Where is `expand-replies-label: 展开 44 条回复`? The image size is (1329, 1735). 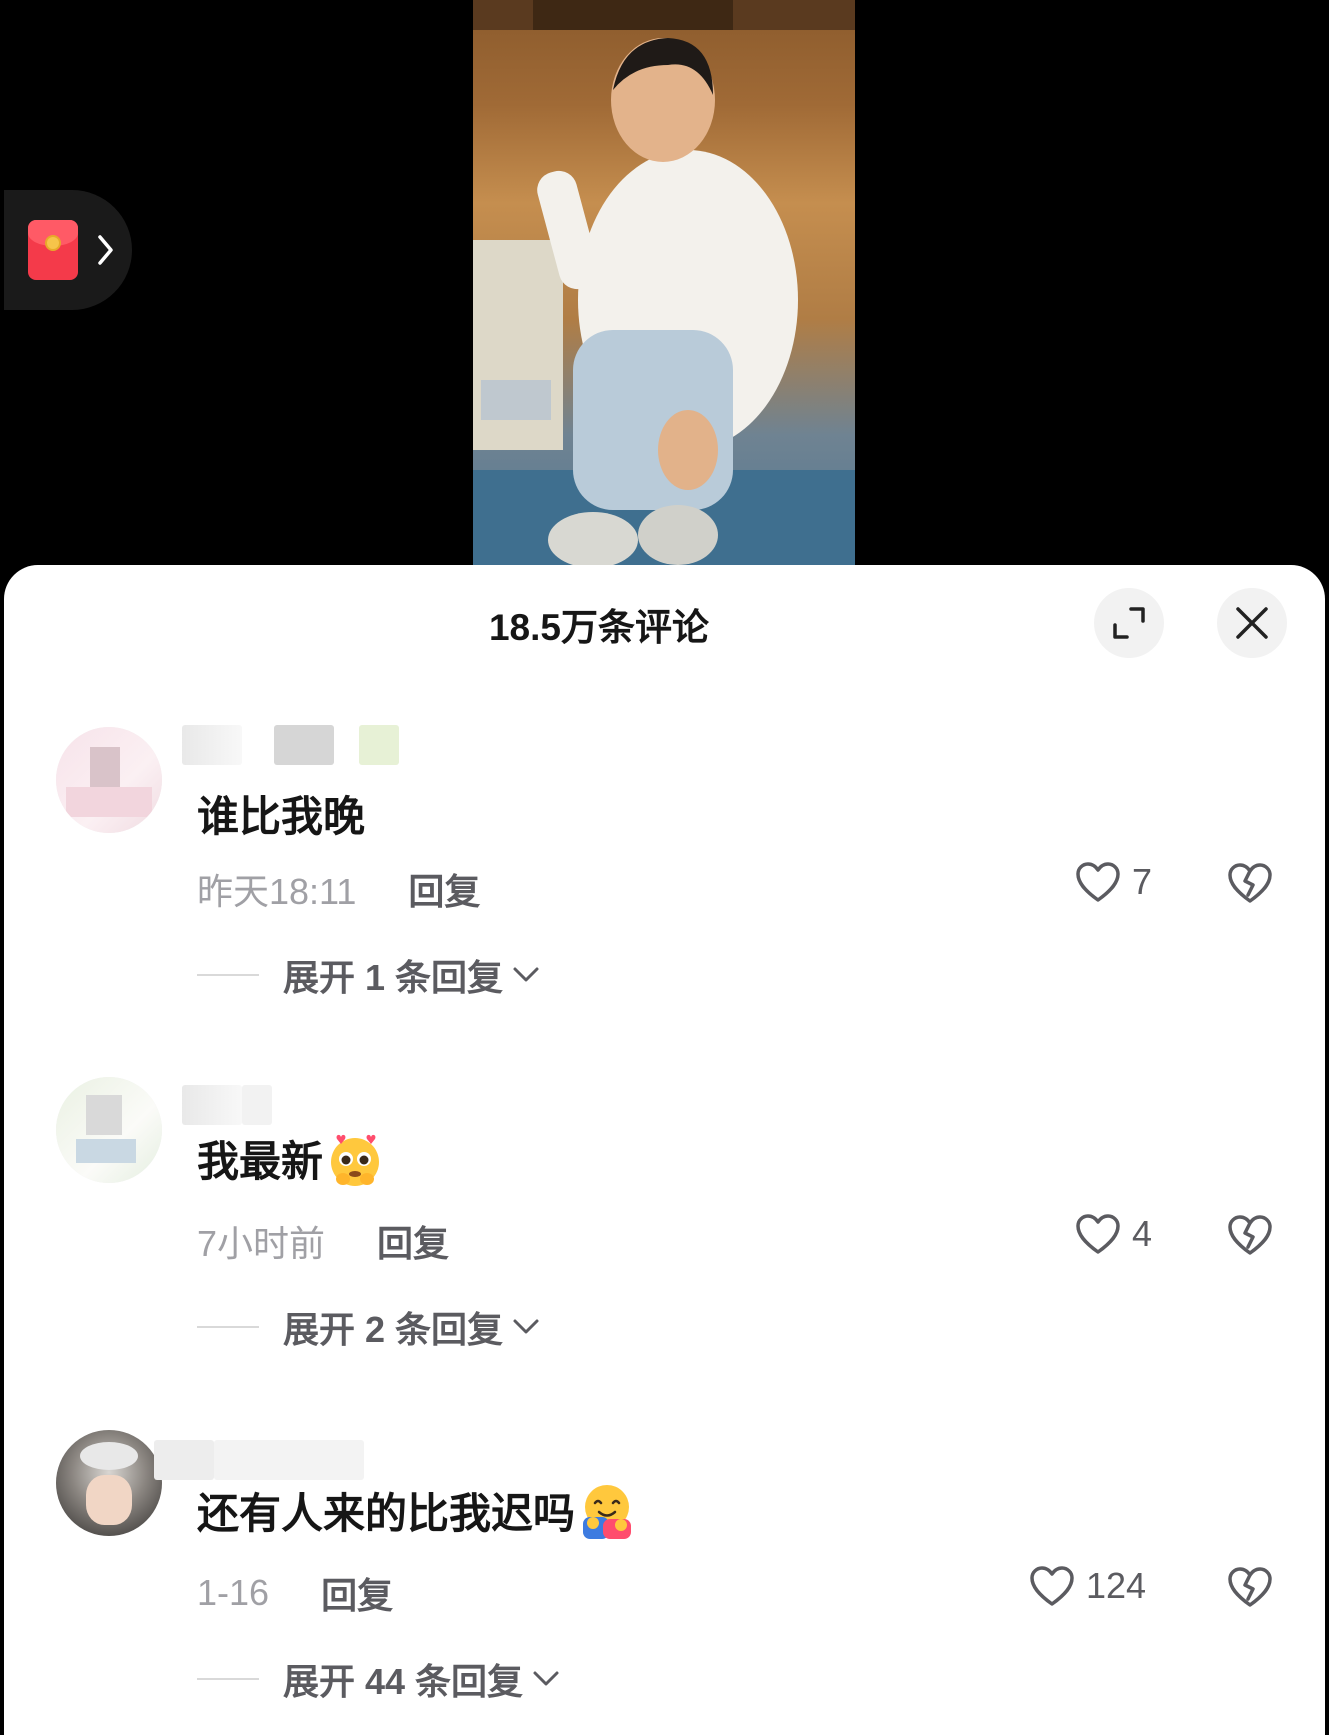
expand-replies-label: 展开 44 条回复 is located at coordinates (403, 1681).